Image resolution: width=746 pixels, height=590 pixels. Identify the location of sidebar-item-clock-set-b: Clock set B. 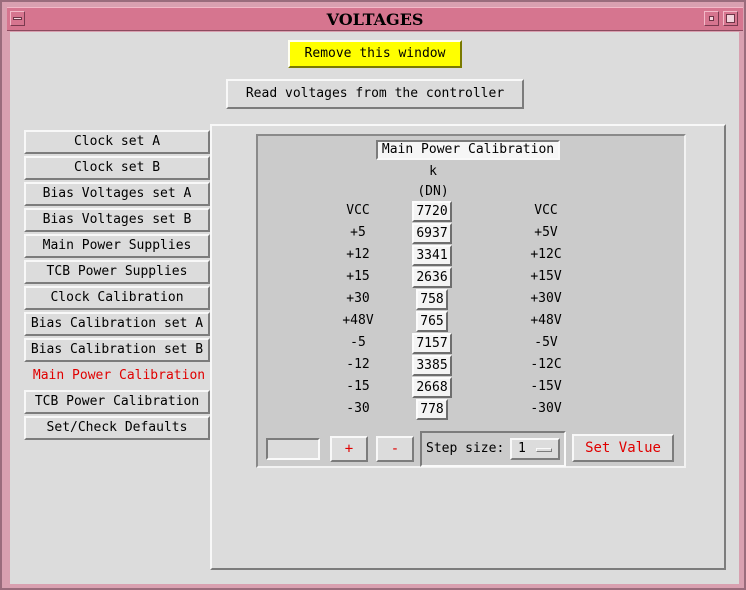
(117, 168).